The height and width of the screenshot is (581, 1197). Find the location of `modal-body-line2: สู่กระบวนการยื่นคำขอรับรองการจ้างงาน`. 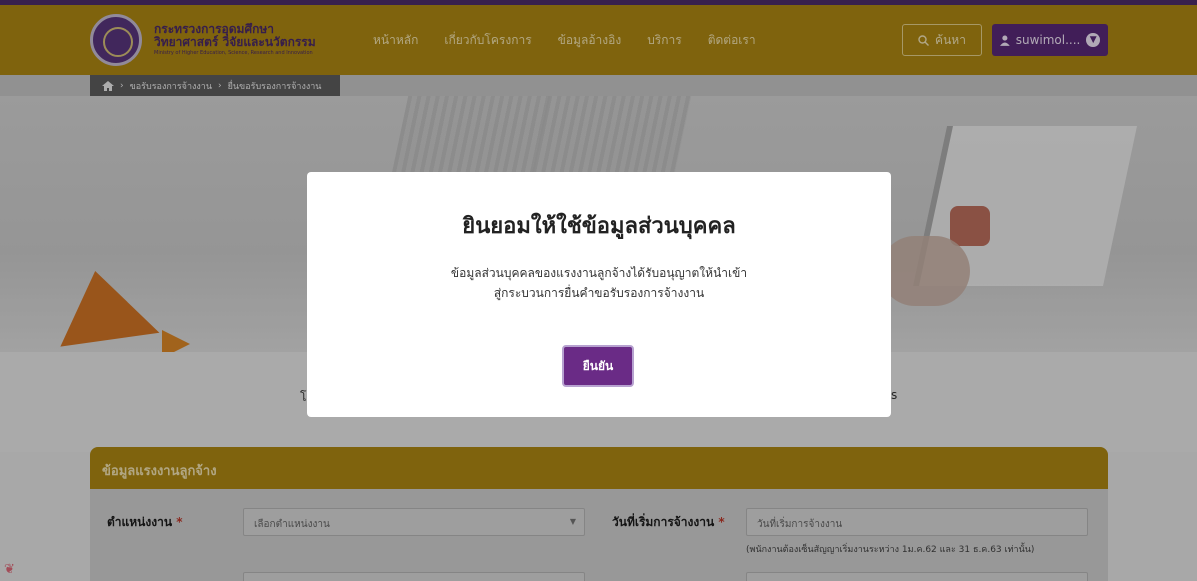

modal-body-line2: สู่กระบวนการยื่นคำขอรับรองการจ้างงาน is located at coordinates (599, 293).